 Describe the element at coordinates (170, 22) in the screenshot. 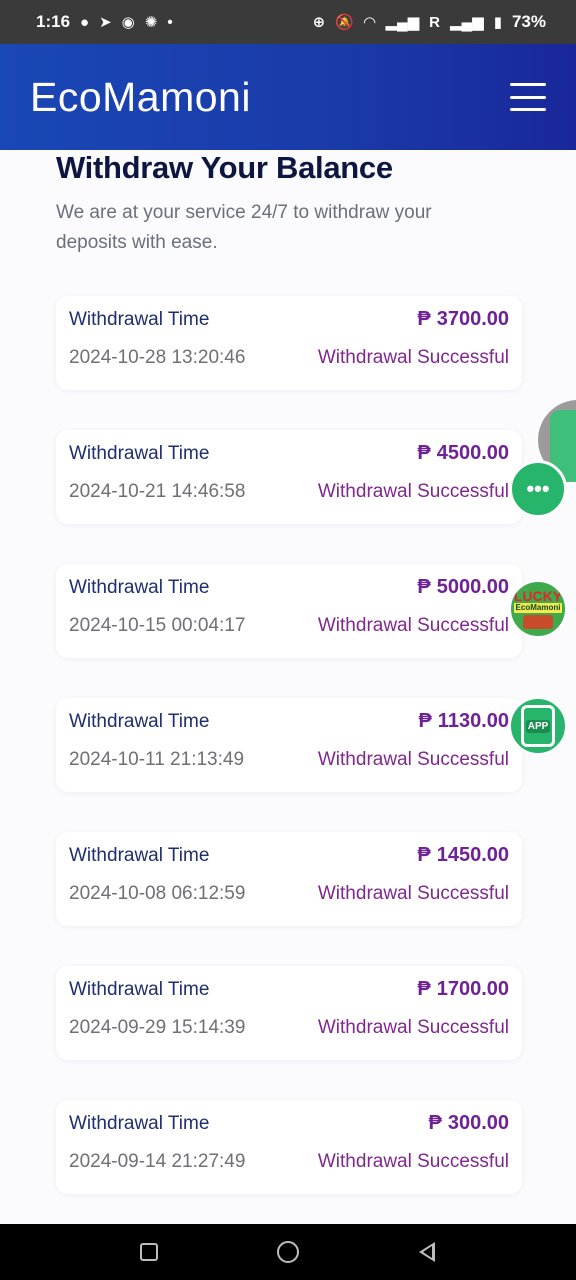

I see `more-notifications-icon: •` at that location.